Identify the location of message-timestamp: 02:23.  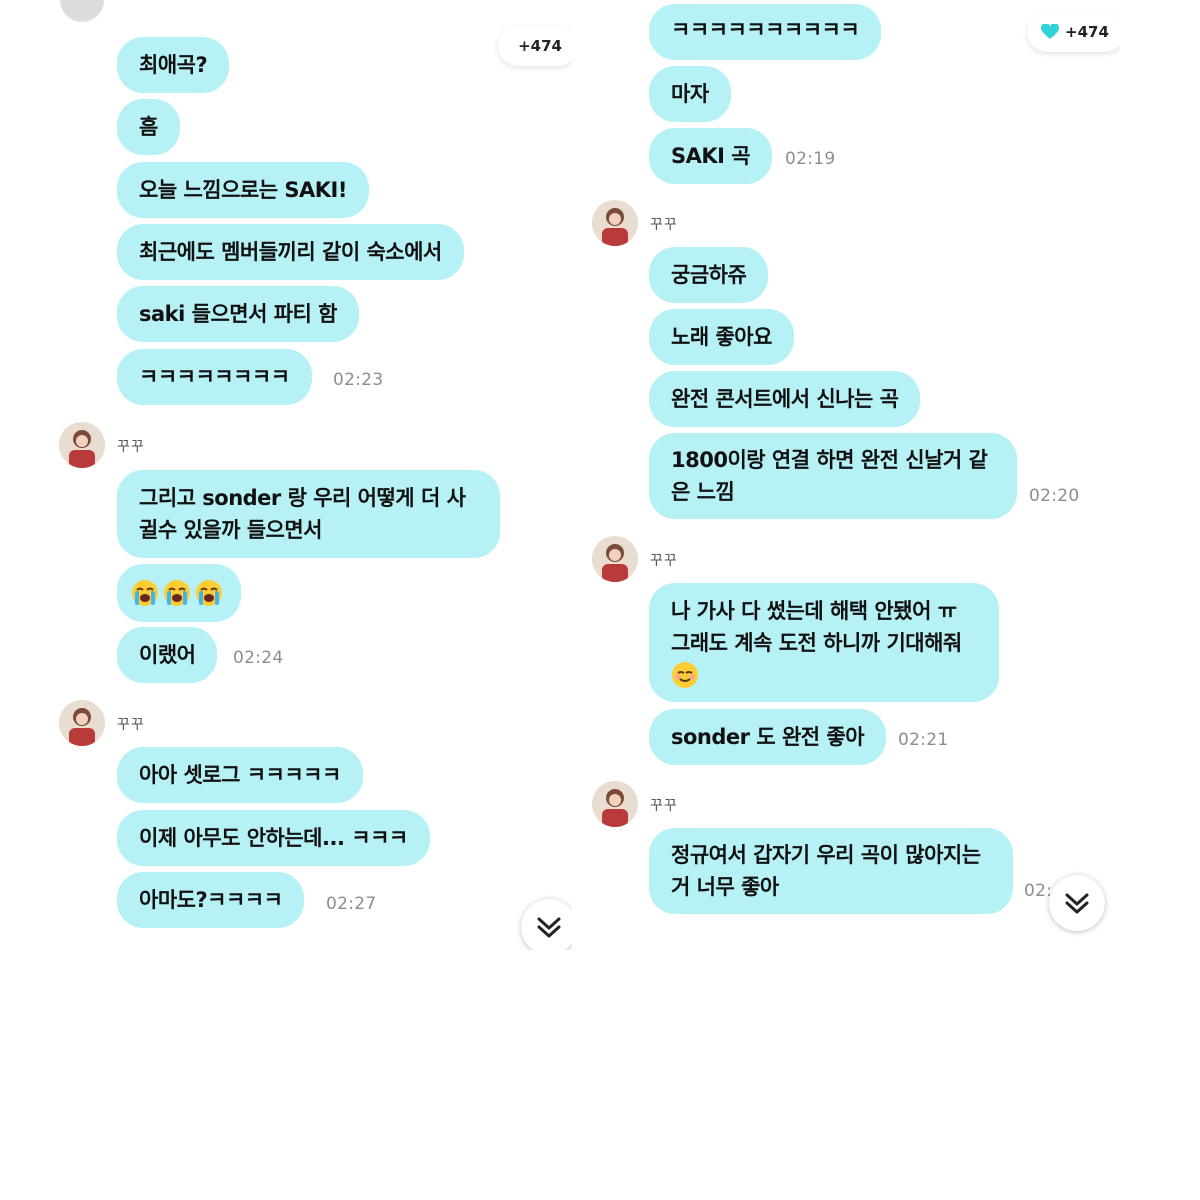
(358, 380).